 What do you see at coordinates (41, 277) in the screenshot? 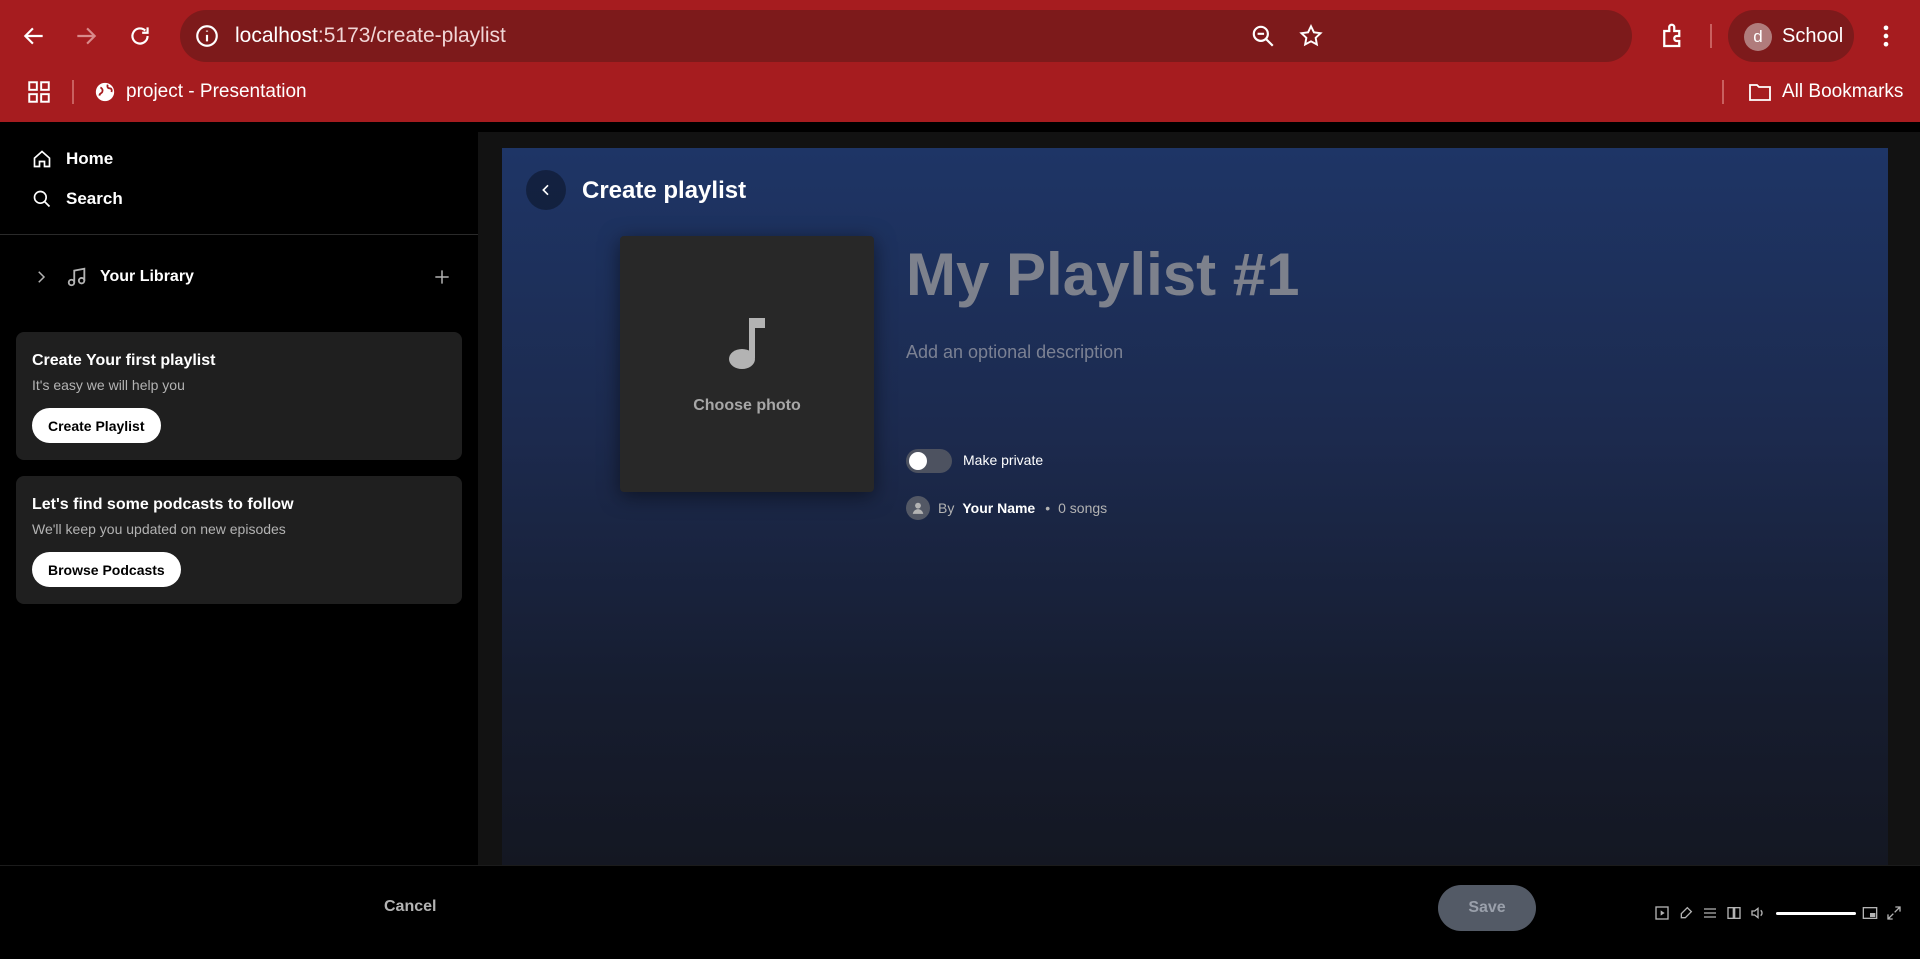
I see `chevron-right-icon` at bounding box center [41, 277].